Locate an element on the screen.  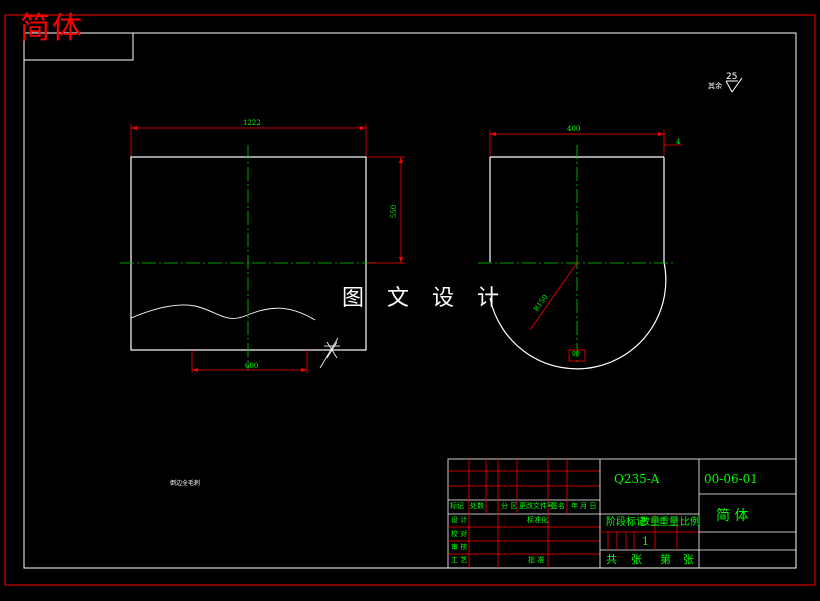
right-view is located at coordinates (580, 250).